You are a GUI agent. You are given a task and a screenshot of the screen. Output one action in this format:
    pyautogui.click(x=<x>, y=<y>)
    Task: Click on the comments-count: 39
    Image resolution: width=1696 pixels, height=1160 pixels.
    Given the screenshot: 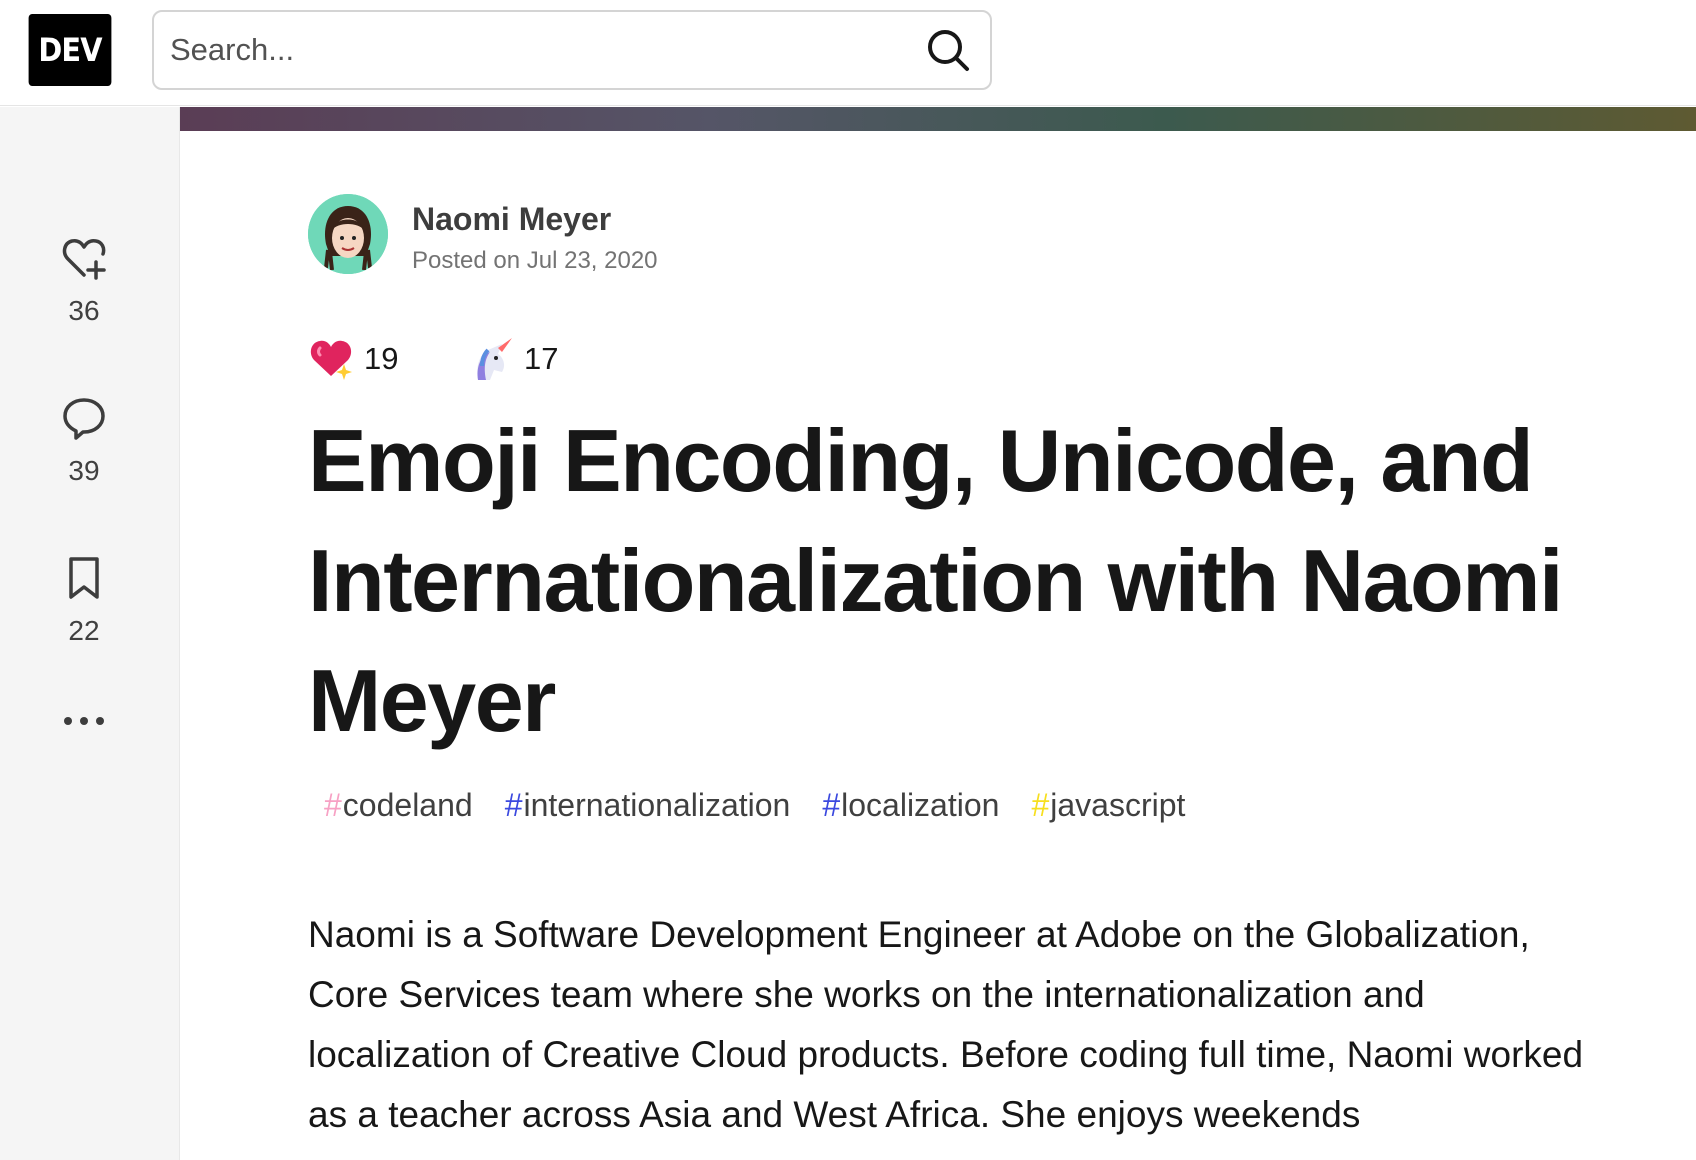 What is the action you would take?
    pyautogui.click(x=84, y=470)
    